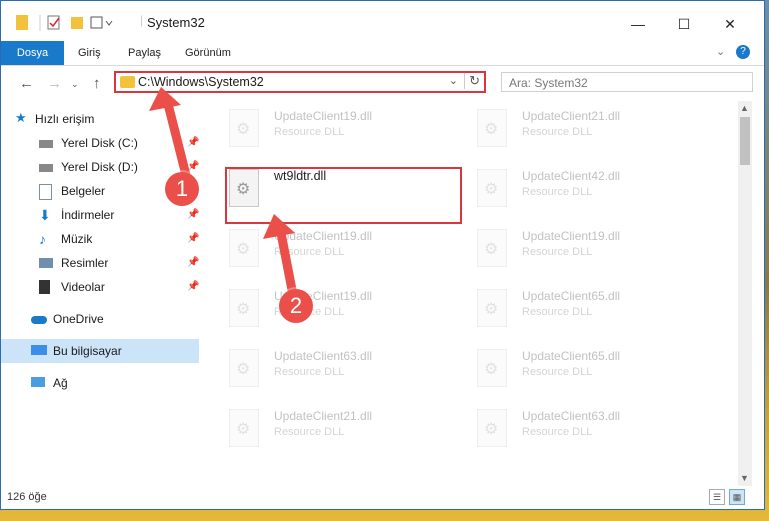 This screenshot has width=769, height=521. I want to click on step-badge-1: 1, so click(182, 189).